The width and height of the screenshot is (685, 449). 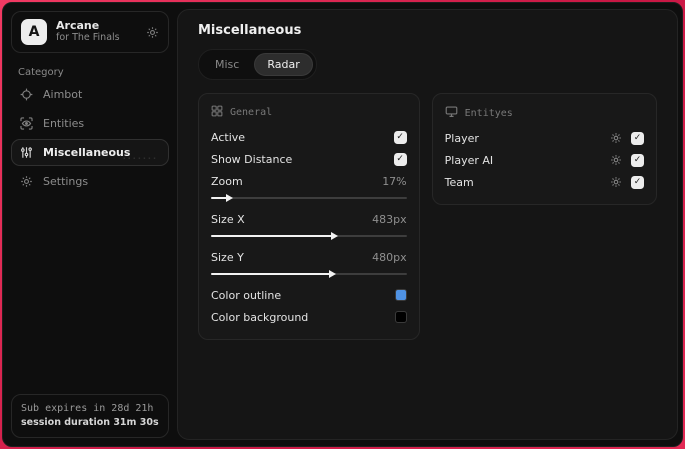 I want to click on zoom-slider, so click(x=309, y=198).